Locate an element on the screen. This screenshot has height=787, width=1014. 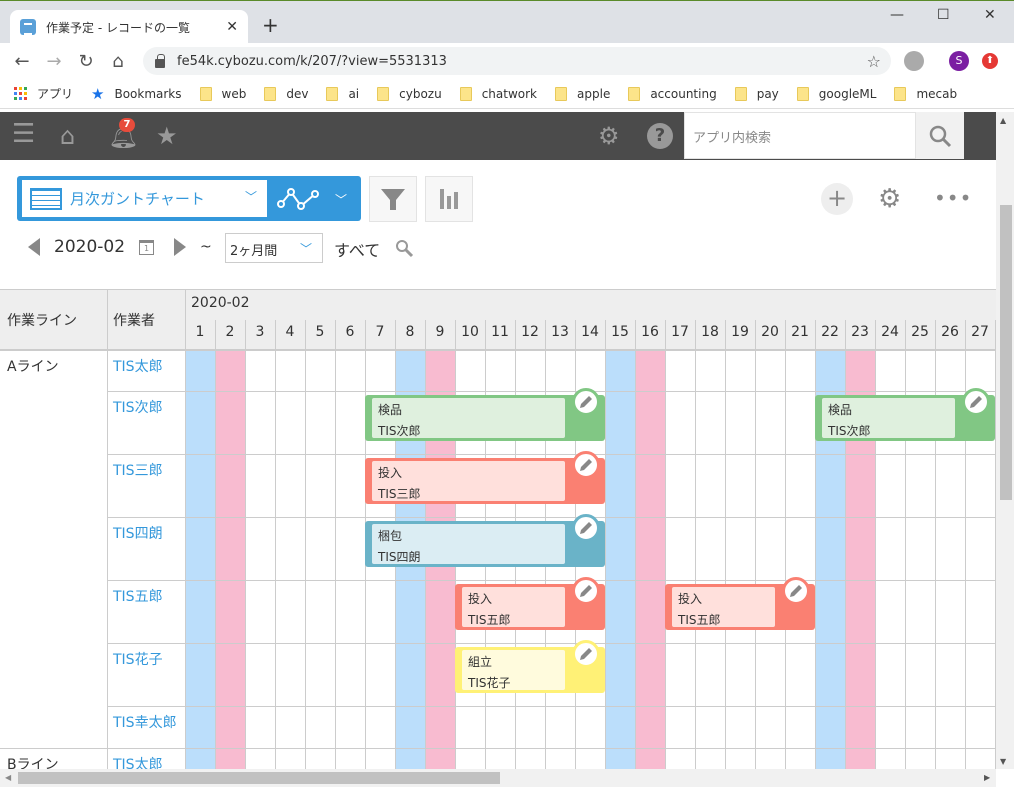
bookmark-apple: apple is located at coordinates (582, 93).